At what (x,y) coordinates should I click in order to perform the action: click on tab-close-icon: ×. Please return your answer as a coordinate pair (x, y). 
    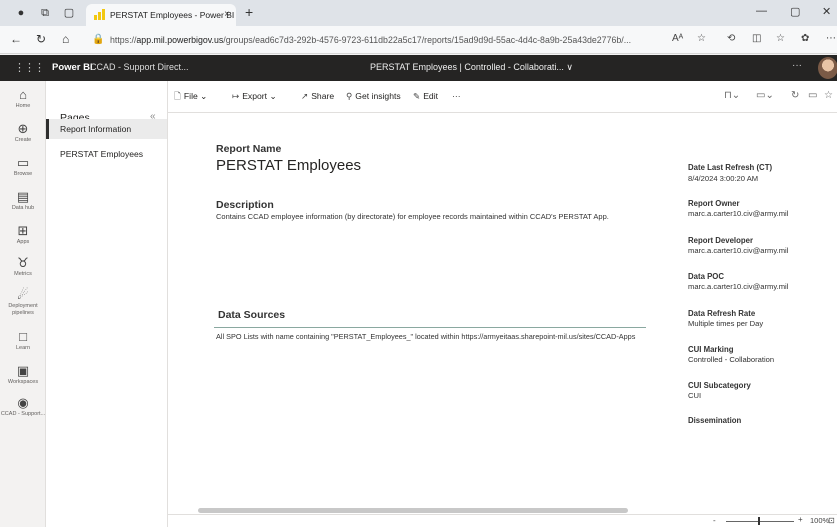
    Looking at the image, I should click on (227, 15).